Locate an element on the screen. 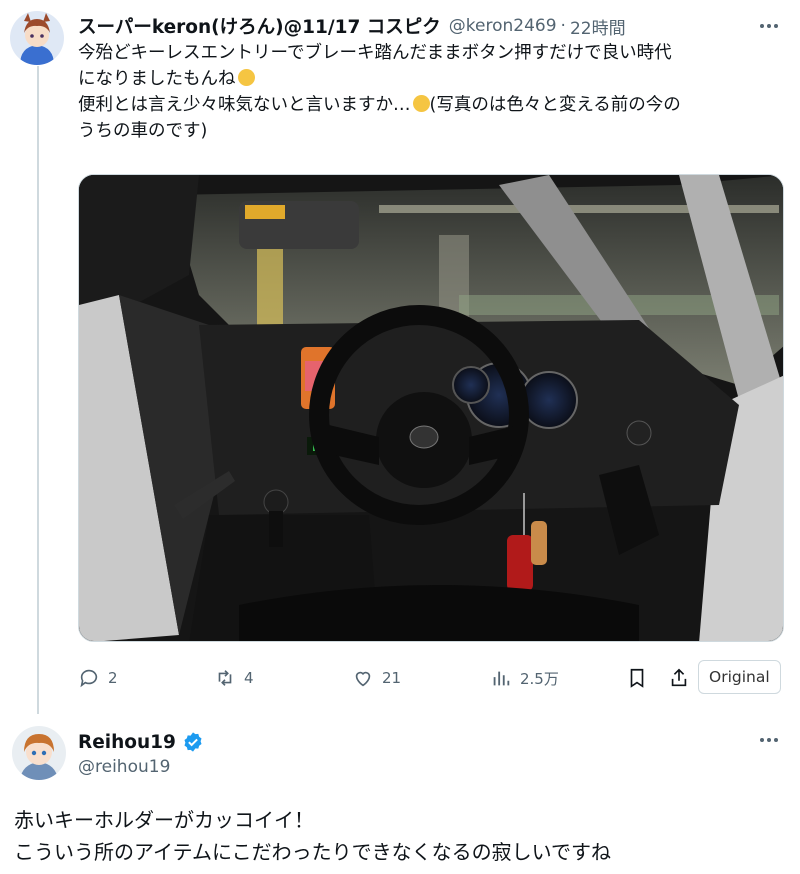 This screenshot has width=800, height=874. share-button is located at coordinates (679, 678).